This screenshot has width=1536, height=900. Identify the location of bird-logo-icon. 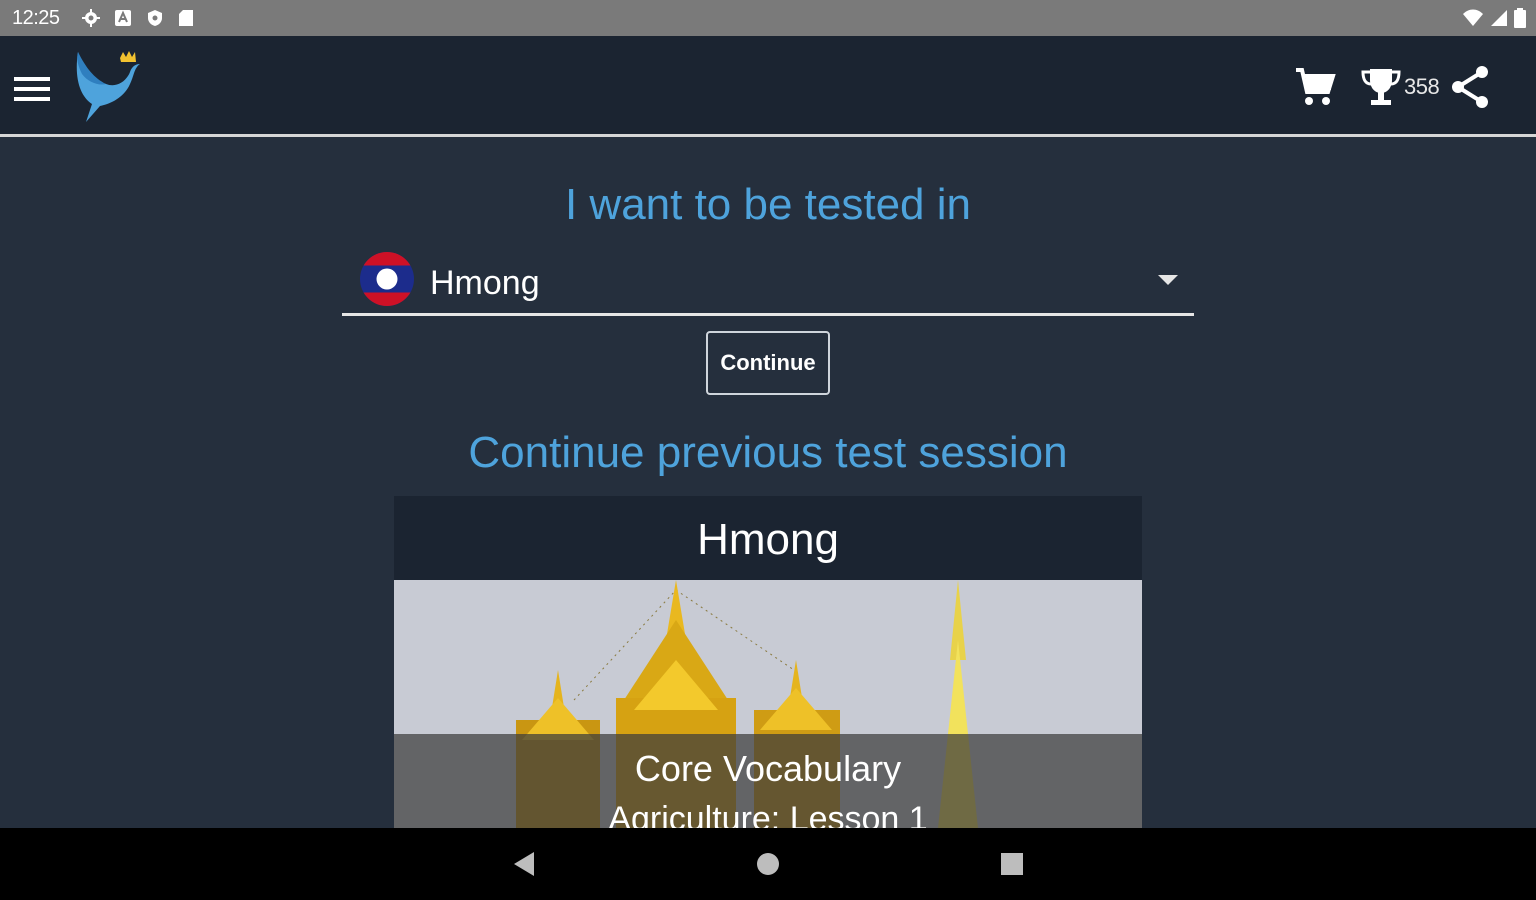
(106, 87).